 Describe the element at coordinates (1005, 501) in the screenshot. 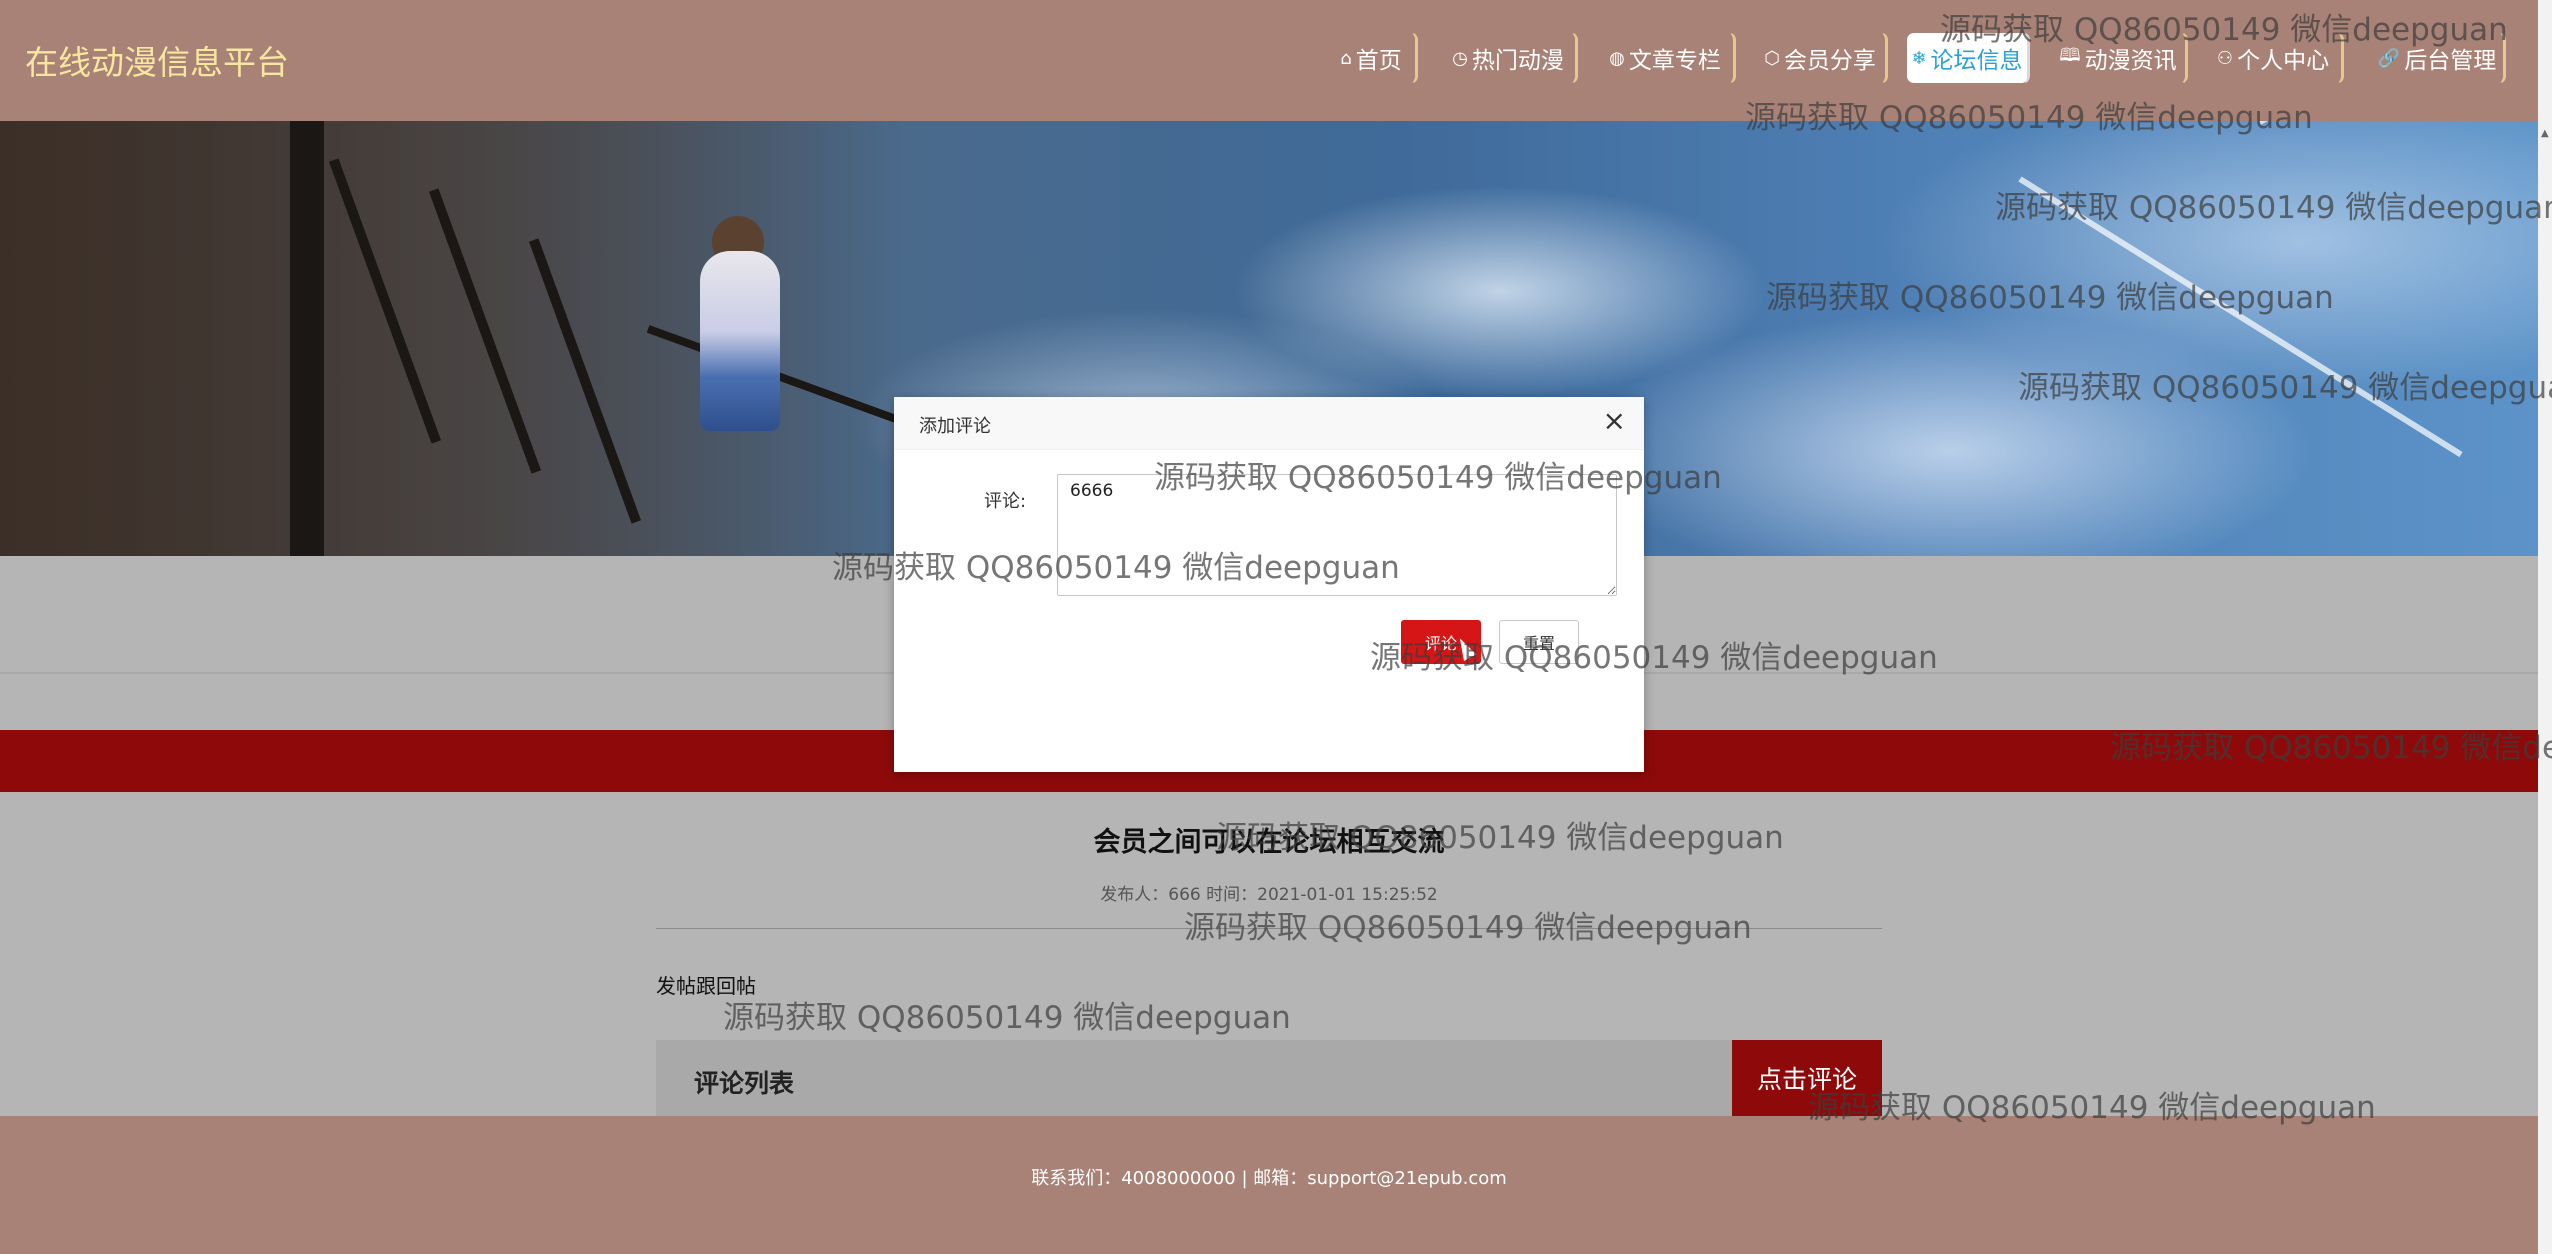

I see `comment-field-label: 评论:` at that location.